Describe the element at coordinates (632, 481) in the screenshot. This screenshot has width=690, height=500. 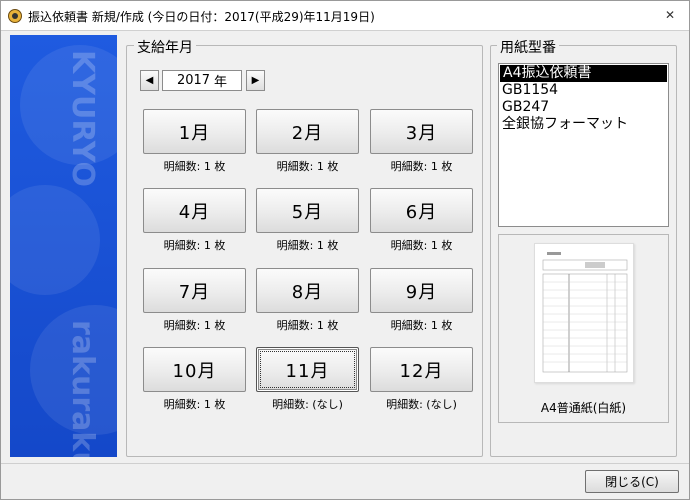
I see `close-button: 閉じる(C)` at that location.